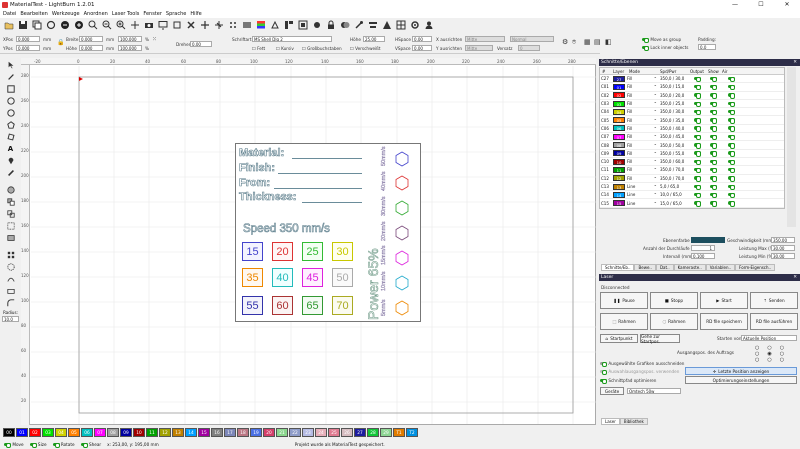 The width and height of the screenshot is (800, 449). Describe the element at coordinates (692, 187) in the screenshot. I see `layer-row: C13 13Line5,0 / 65,0` at that location.